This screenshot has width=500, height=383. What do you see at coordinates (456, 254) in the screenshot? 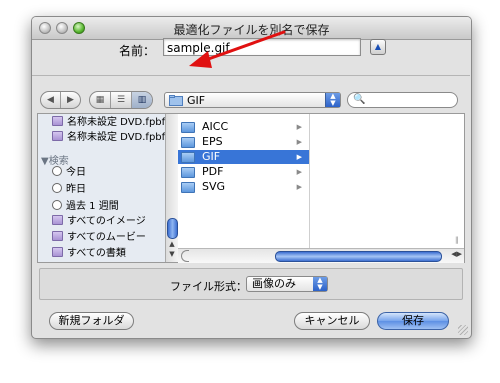
I see `scroll-arrows-icon: ◀▶` at bounding box center [456, 254].